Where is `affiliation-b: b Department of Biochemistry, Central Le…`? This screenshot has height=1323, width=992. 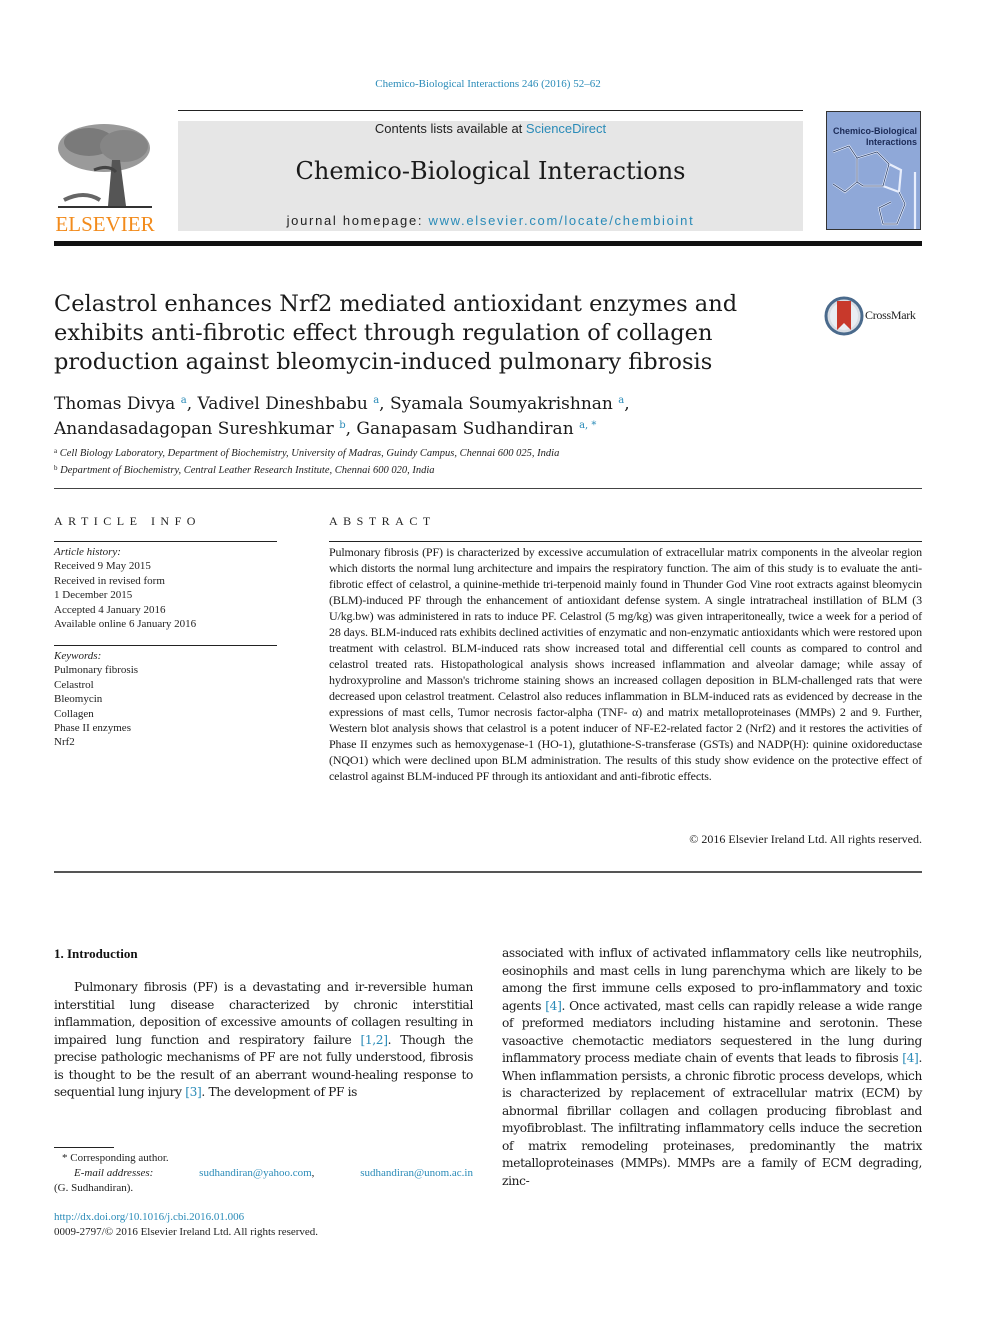
affiliation-b: b Department of Biochemistry, Central Le… is located at coordinates (244, 470).